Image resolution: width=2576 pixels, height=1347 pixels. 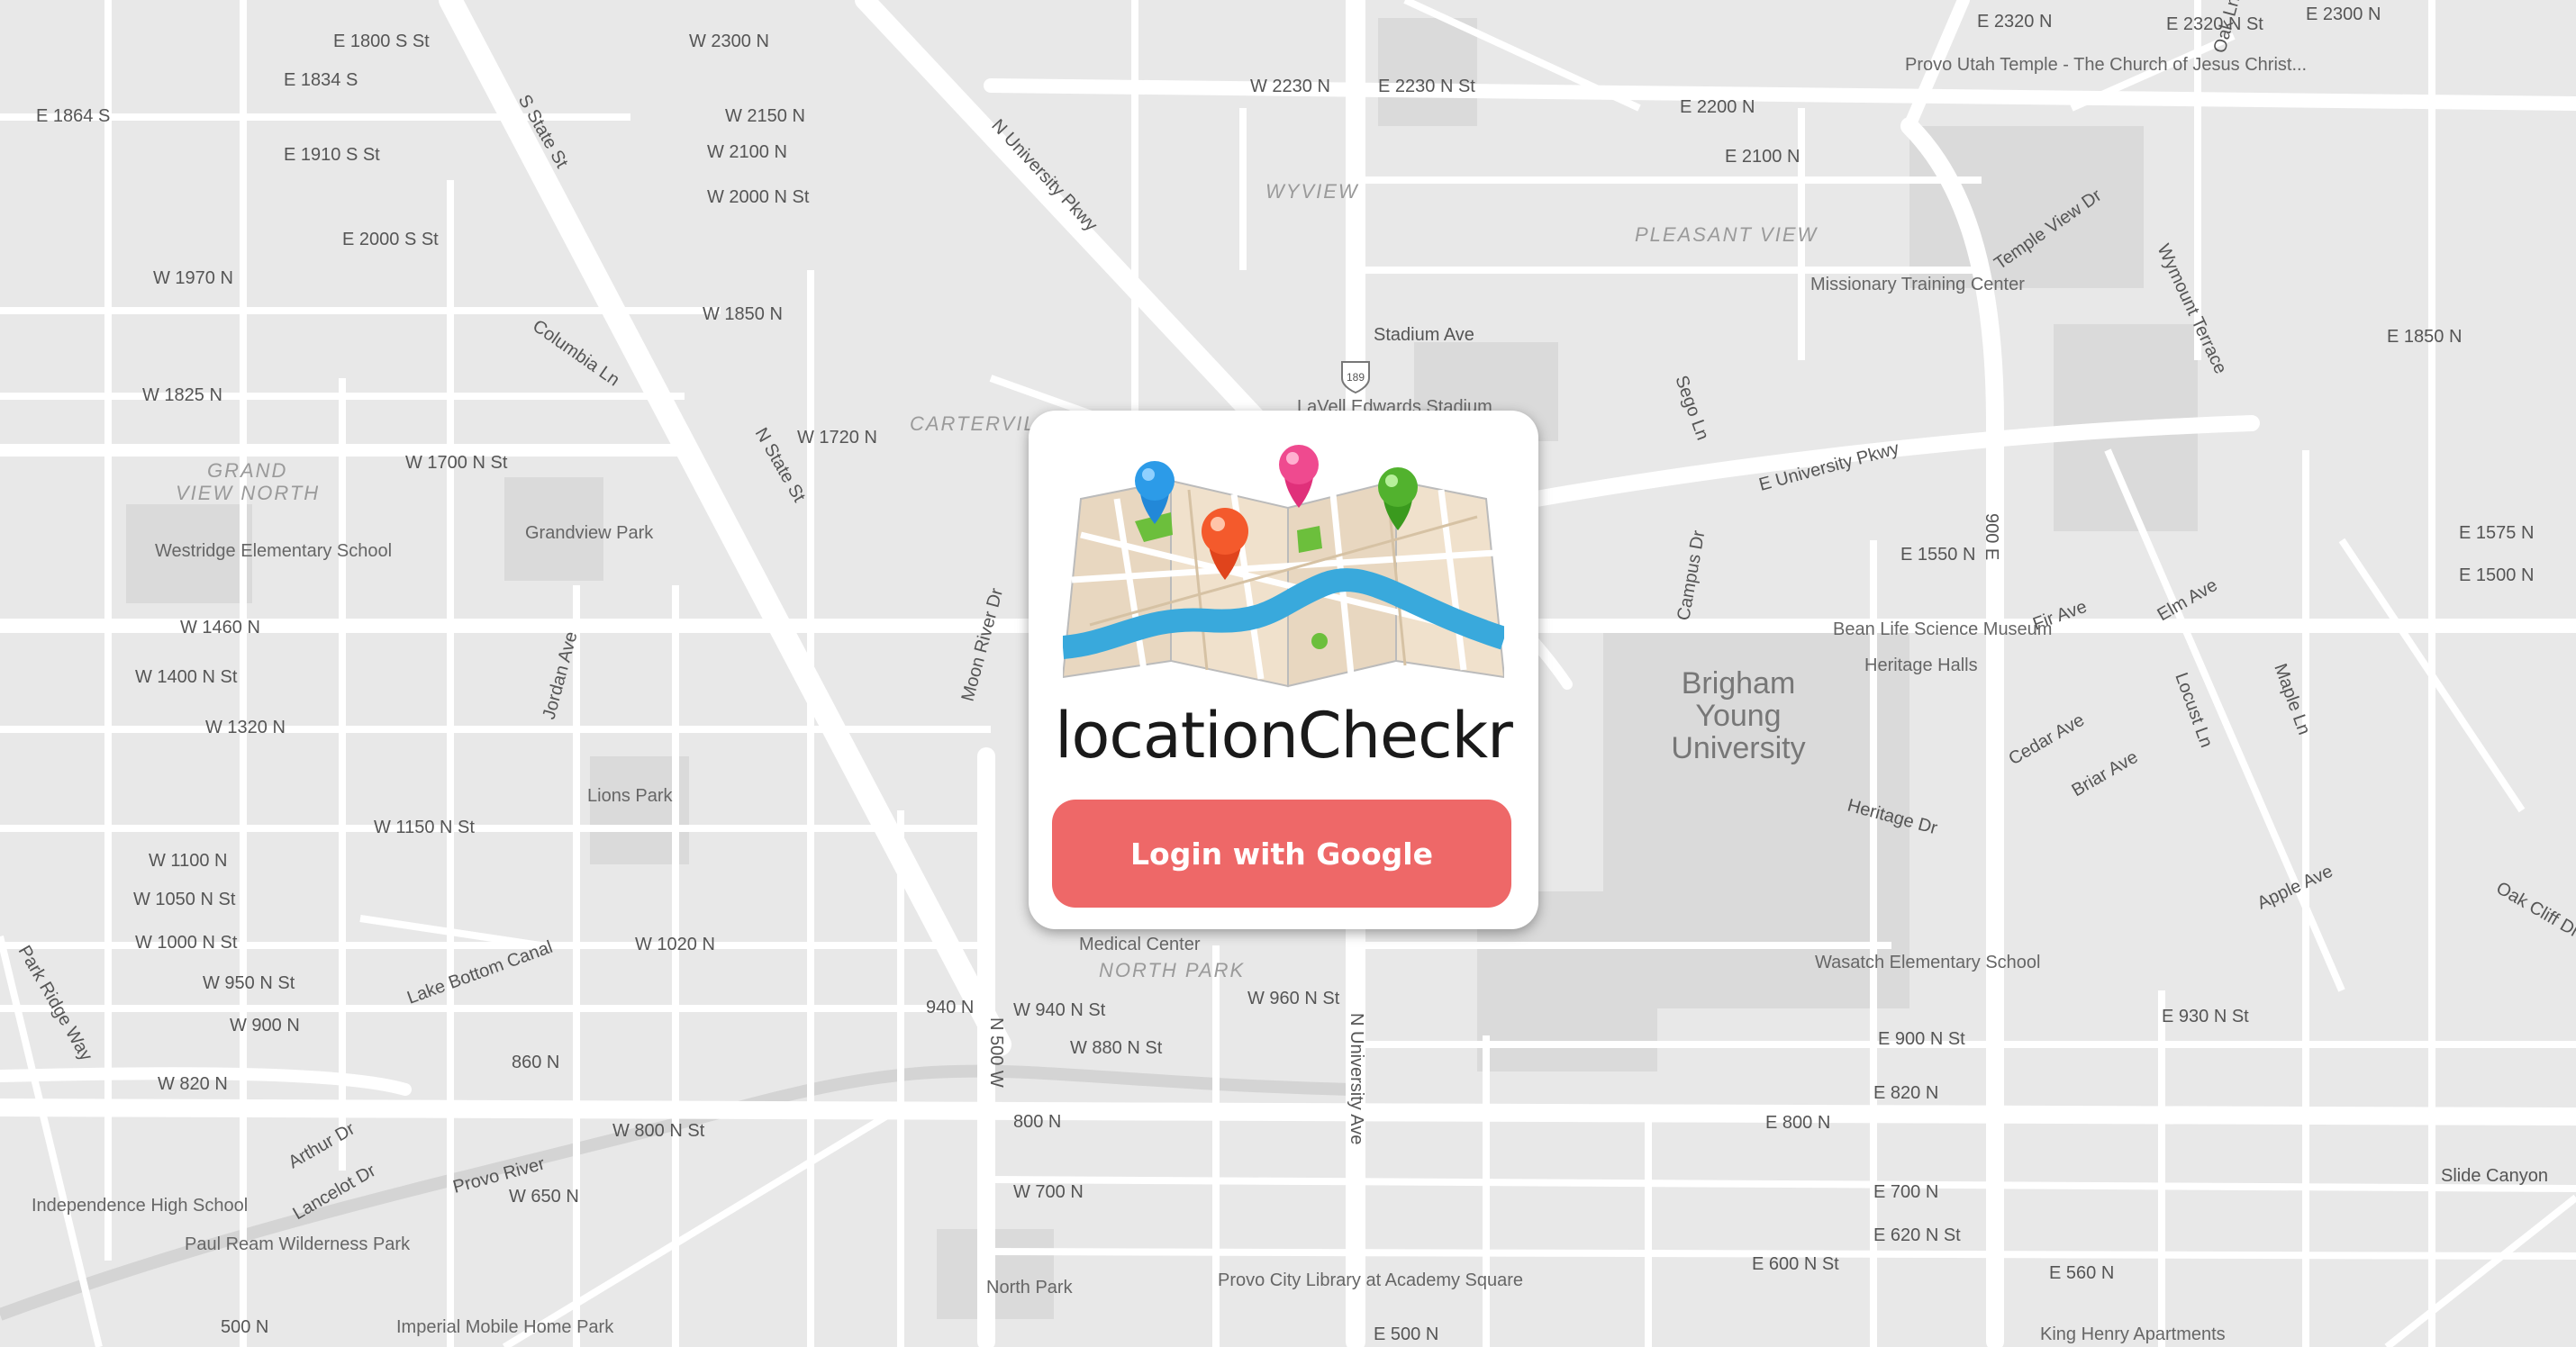 I want to click on street-label: W 1825 N, so click(x=182, y=395).